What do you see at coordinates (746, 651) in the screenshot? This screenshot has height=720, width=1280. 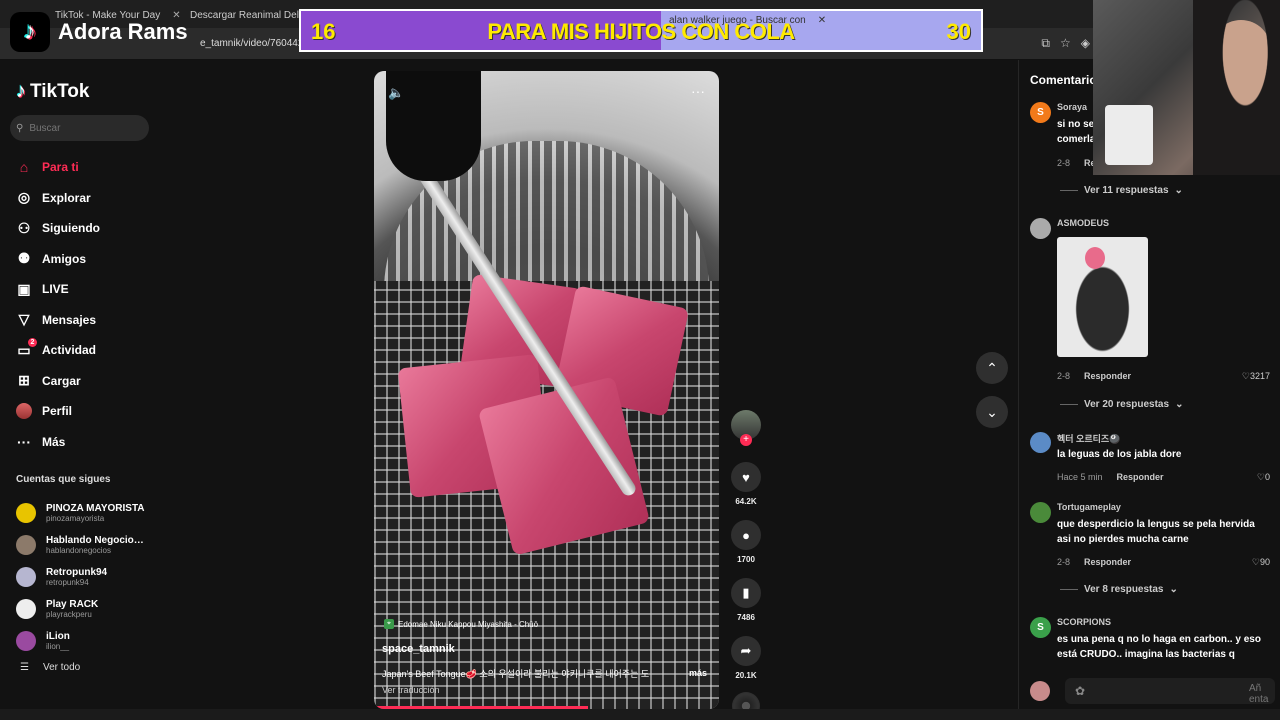 I see `share-button: ➦` at bounding box center [746, 651].